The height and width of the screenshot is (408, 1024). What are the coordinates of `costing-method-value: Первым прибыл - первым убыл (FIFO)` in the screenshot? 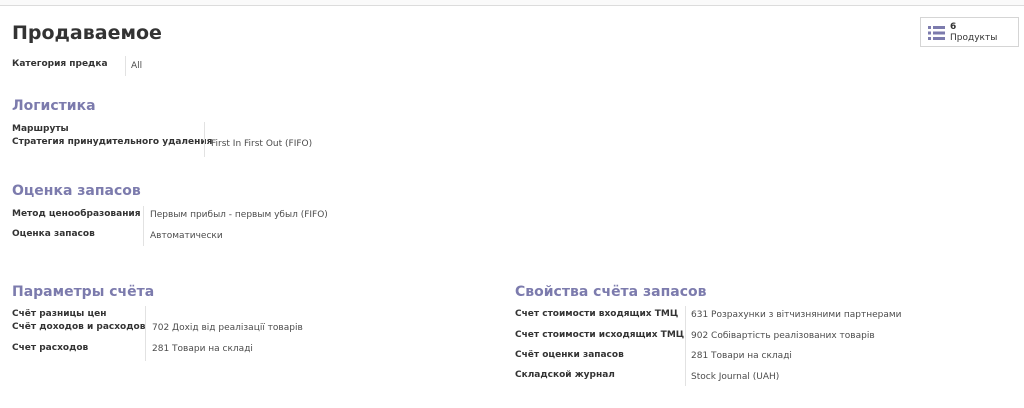 It's located at (239, 215).